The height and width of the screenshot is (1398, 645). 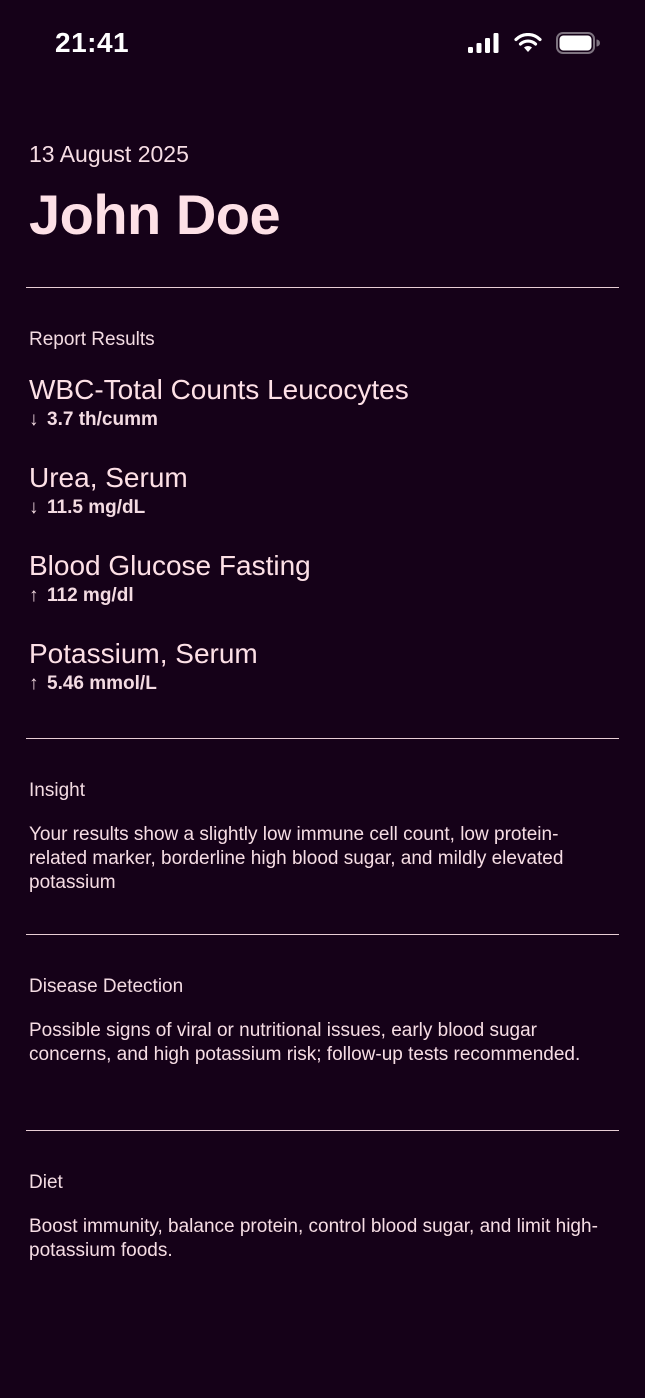 What do you see at coordinates (109, 154) in the screenshot?
I see `report-date: 13 August 2025` at bounding box center [109, 154].